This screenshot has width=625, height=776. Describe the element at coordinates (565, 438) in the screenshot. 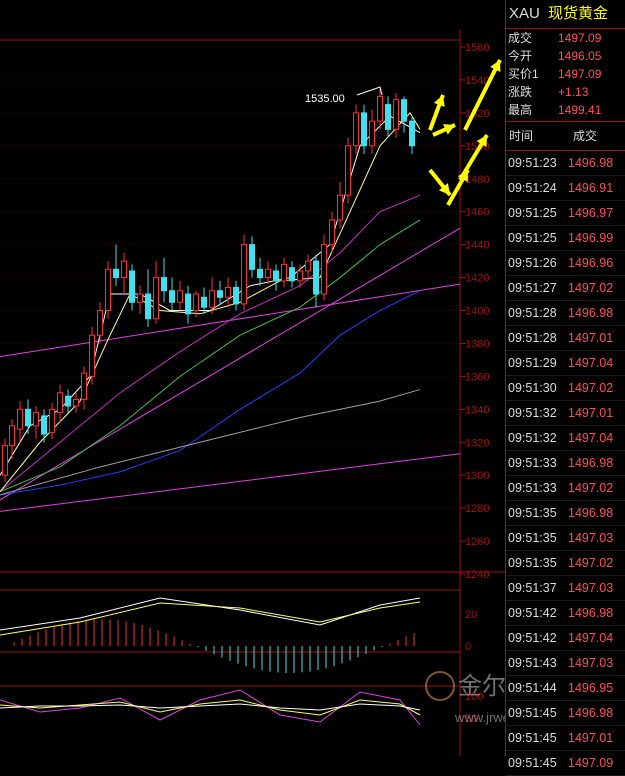

I see `tick-row: 09:51:32 1497.04` at that location.